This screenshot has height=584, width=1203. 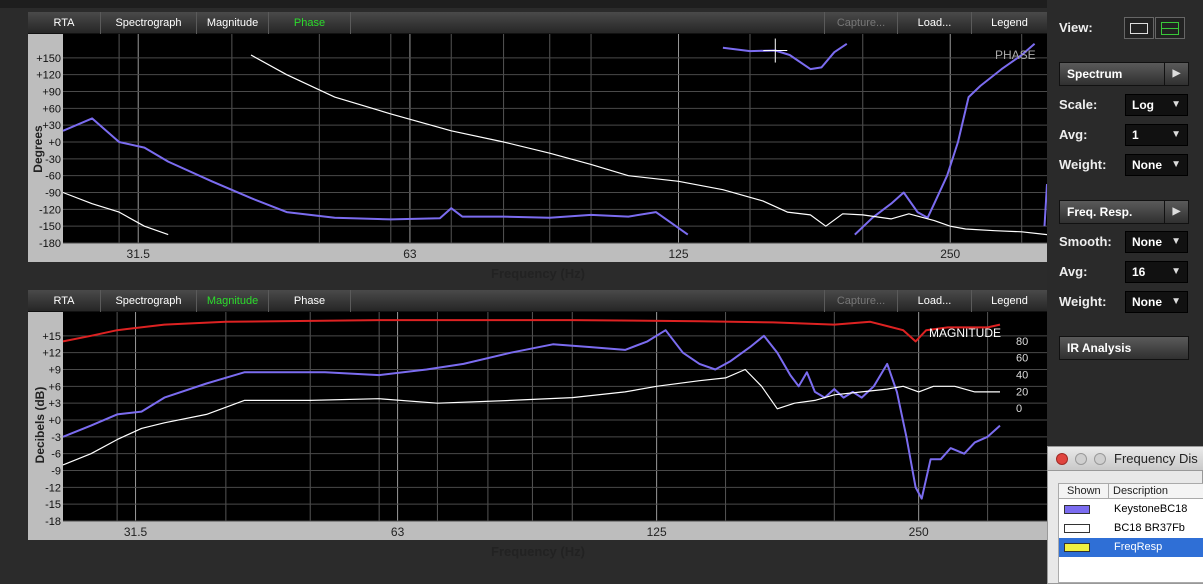 I want to click on scale-value: Log, so click(x=1143, y=105).